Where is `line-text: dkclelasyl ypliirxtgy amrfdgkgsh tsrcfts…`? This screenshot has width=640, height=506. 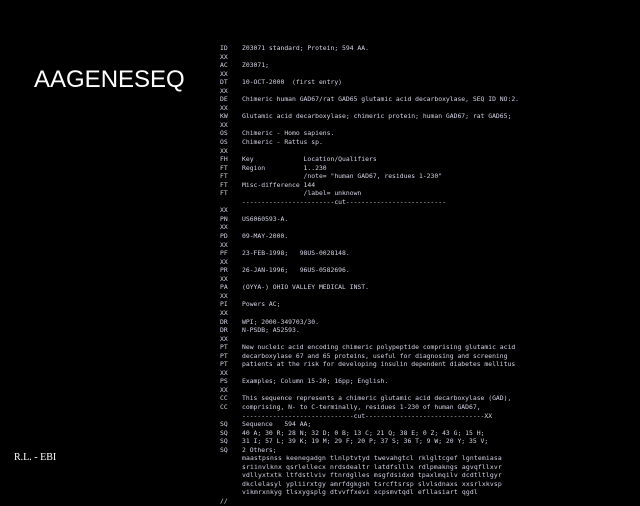 line-text: dkclelasyl ypliirxtgy amrfdgkgsh tsrcfts… is located at coordinates (372, 483).